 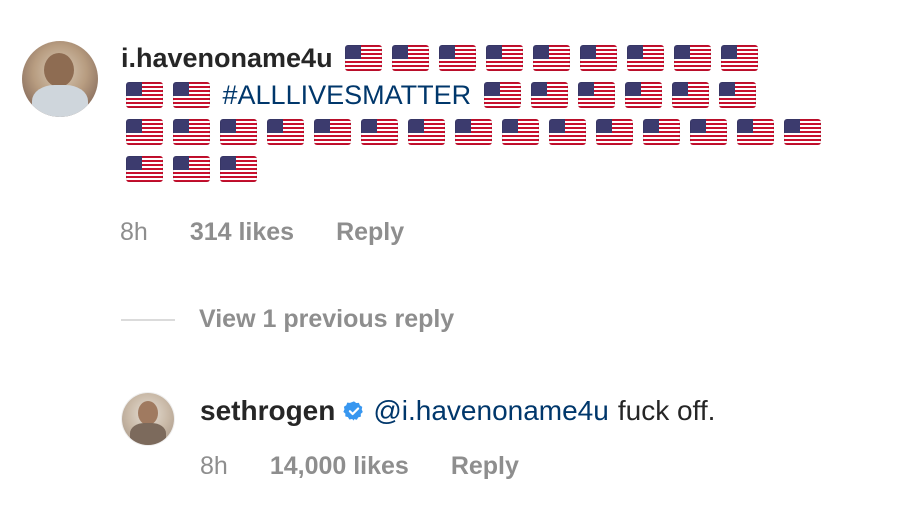 What do you see at coordinates (134, 232) in the screenshot?
I see `comment-timestamp: 8h` at bounding box center [134, 232].